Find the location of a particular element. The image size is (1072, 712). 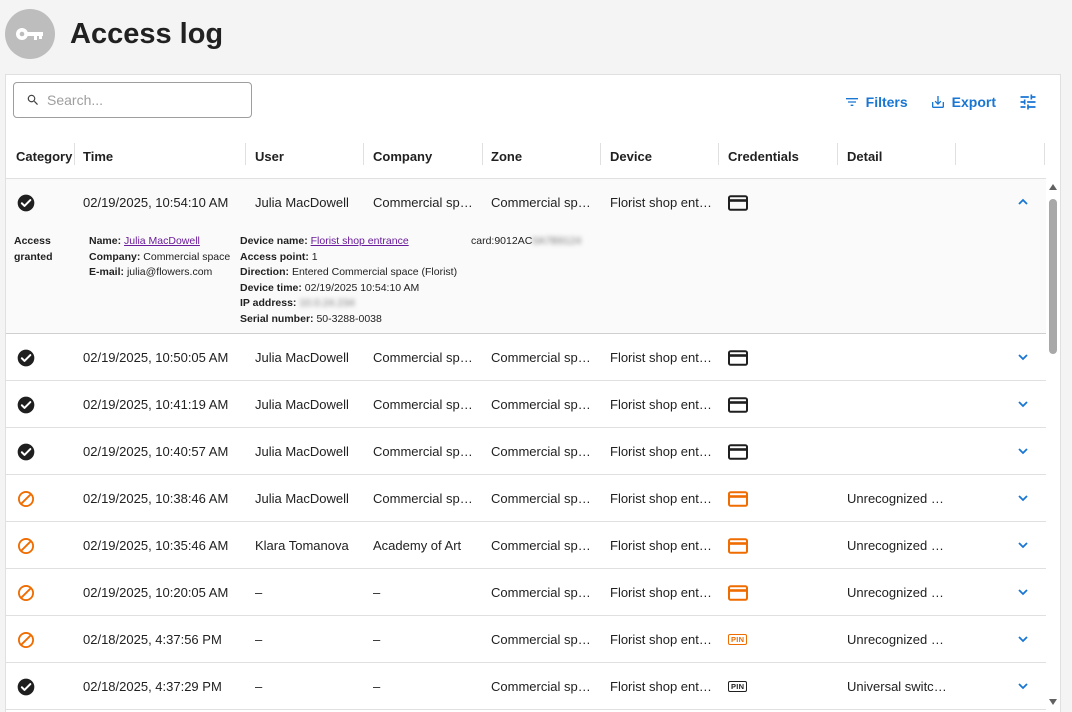

page-header: Access log is located at coordinates (114, 34).